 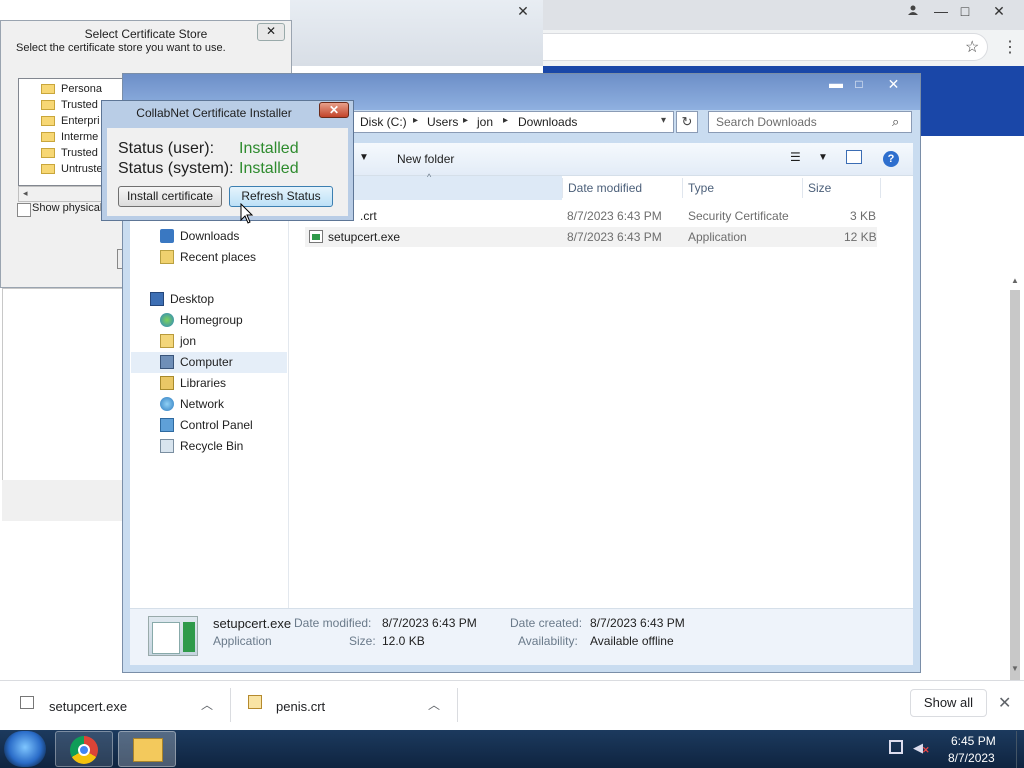 I want to click on chevron-down-icon: ▾, so click(x=663, y=120).